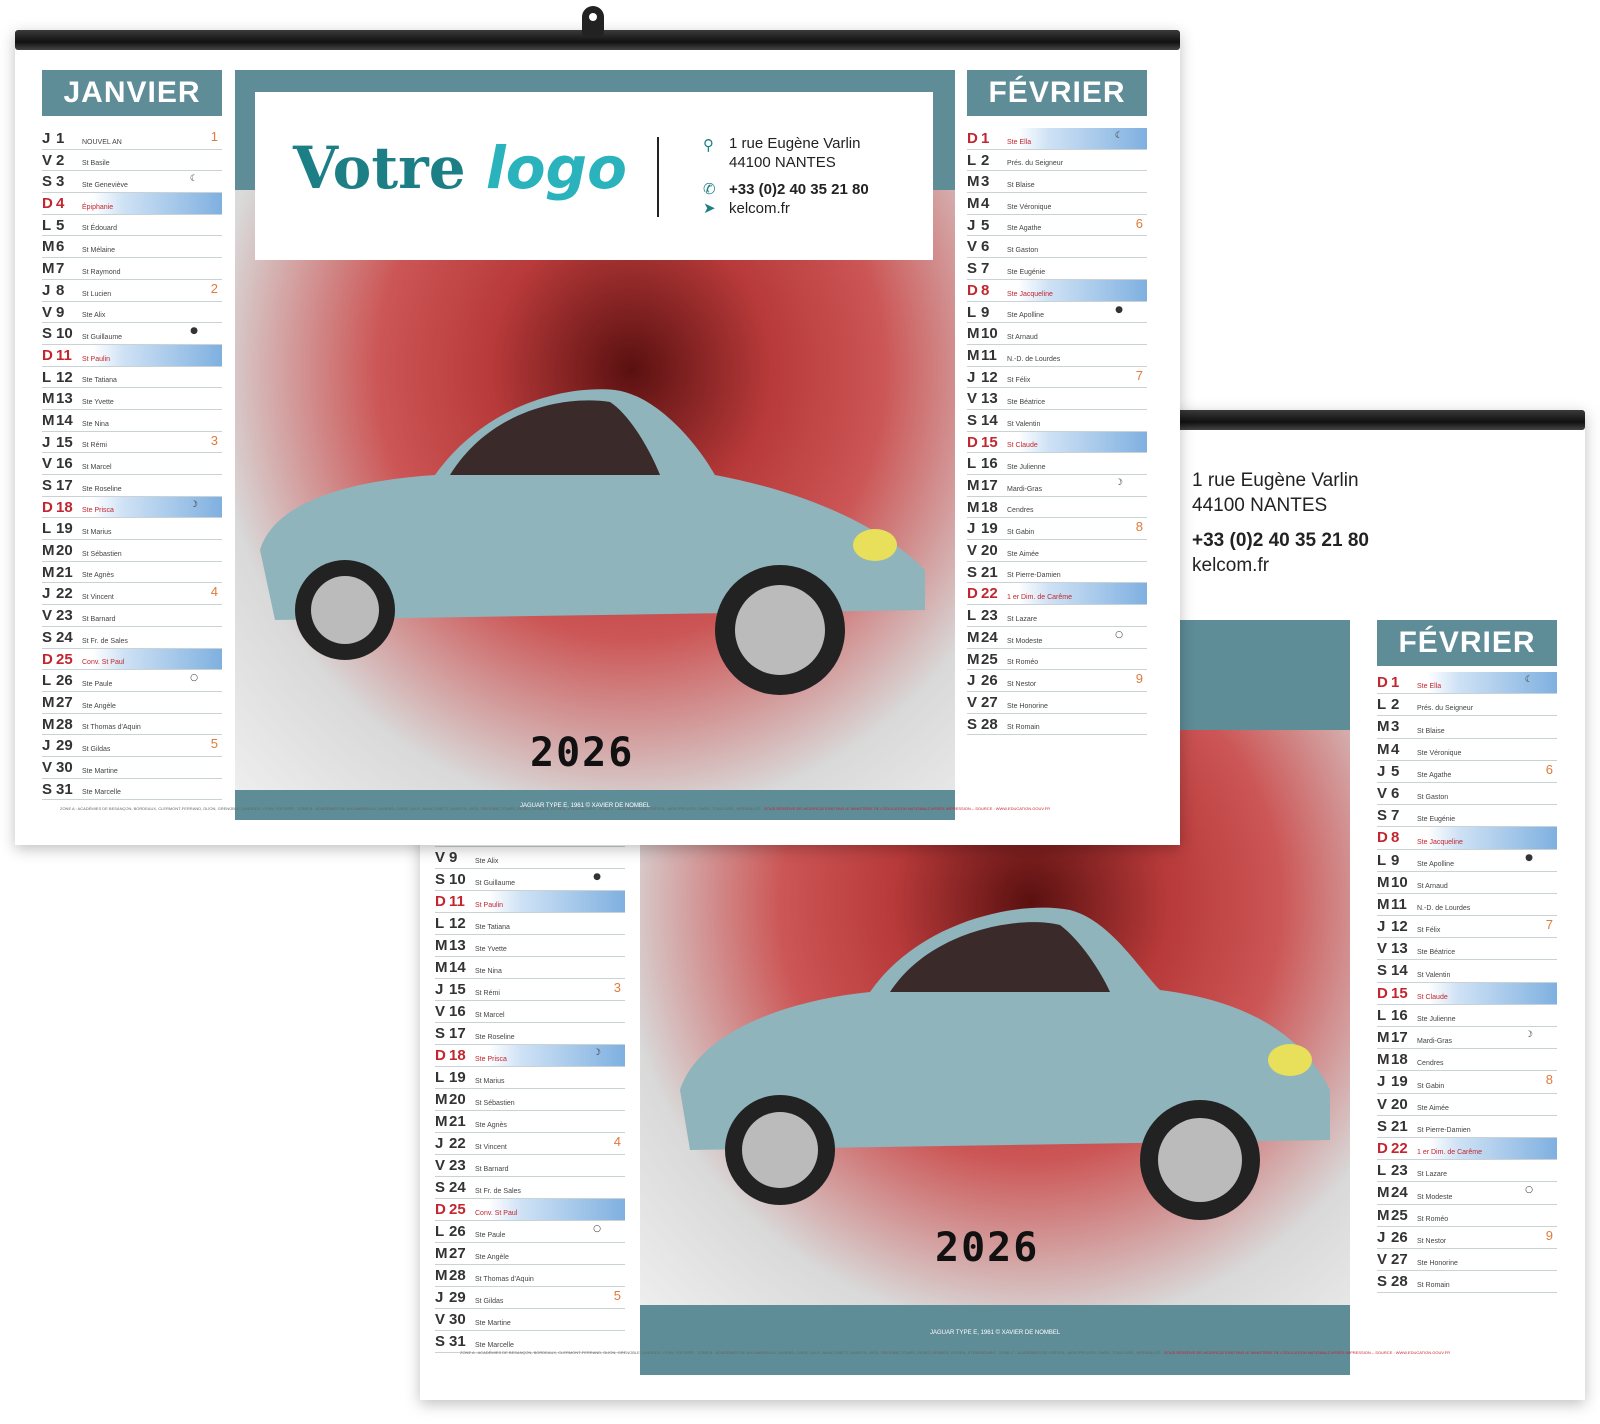 This screenshot has height=1424, width=1600. I want to click on day-number: 14, so click(457, 967).